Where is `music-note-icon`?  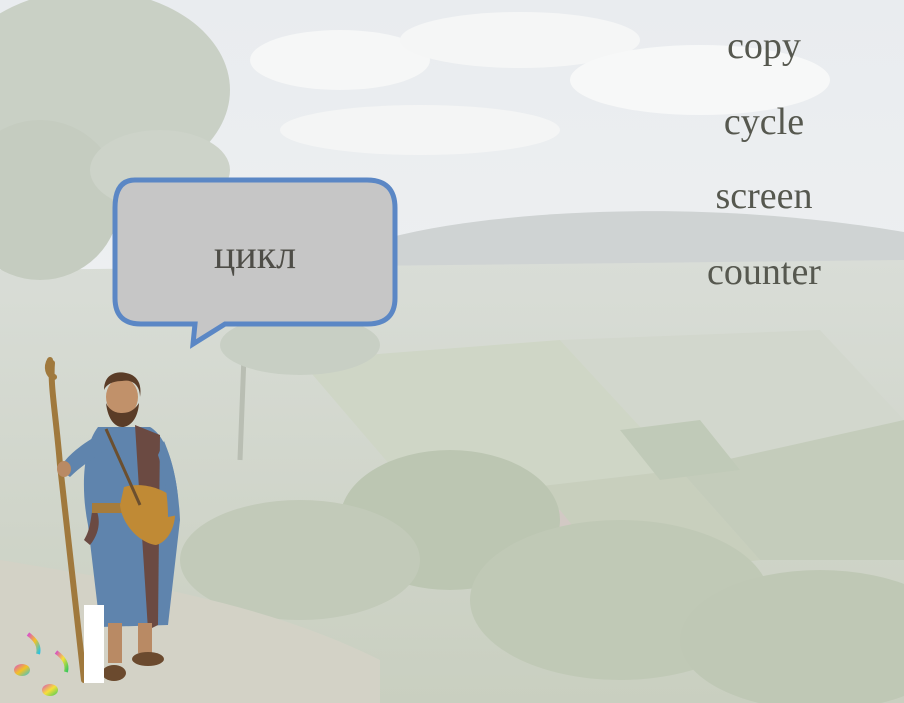 music-note-icon is located at coordinates (42, 665).